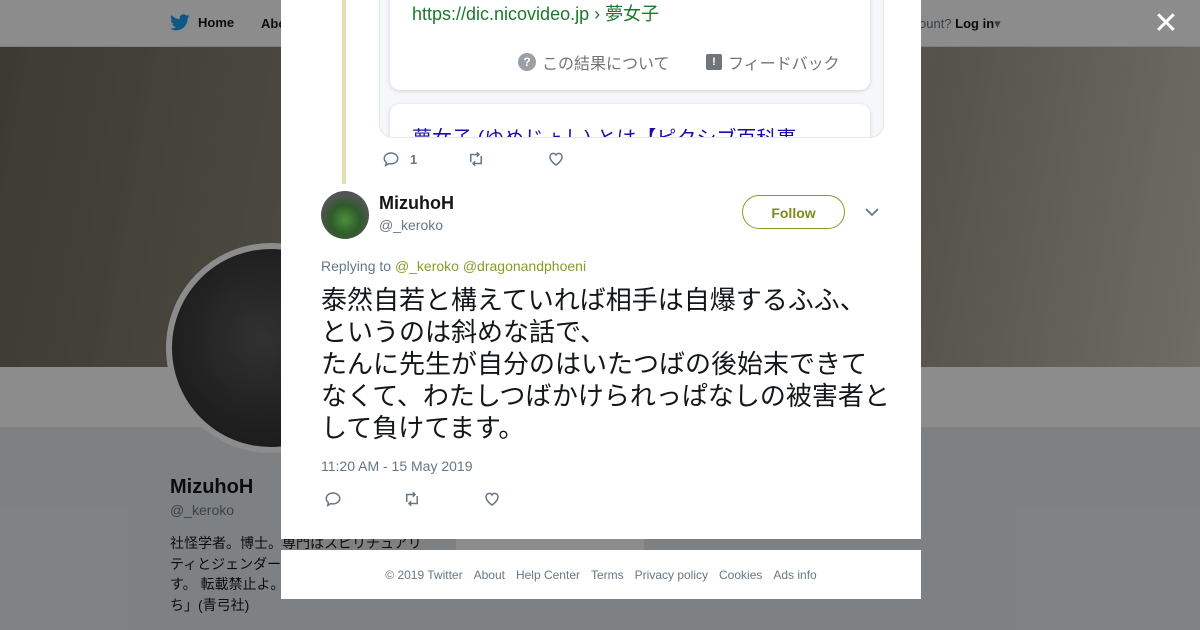 This screenshot has width=1200, height=630. I want to click on replying-mentions: @_keroko @dragonandphoeni, so click(490, 266).